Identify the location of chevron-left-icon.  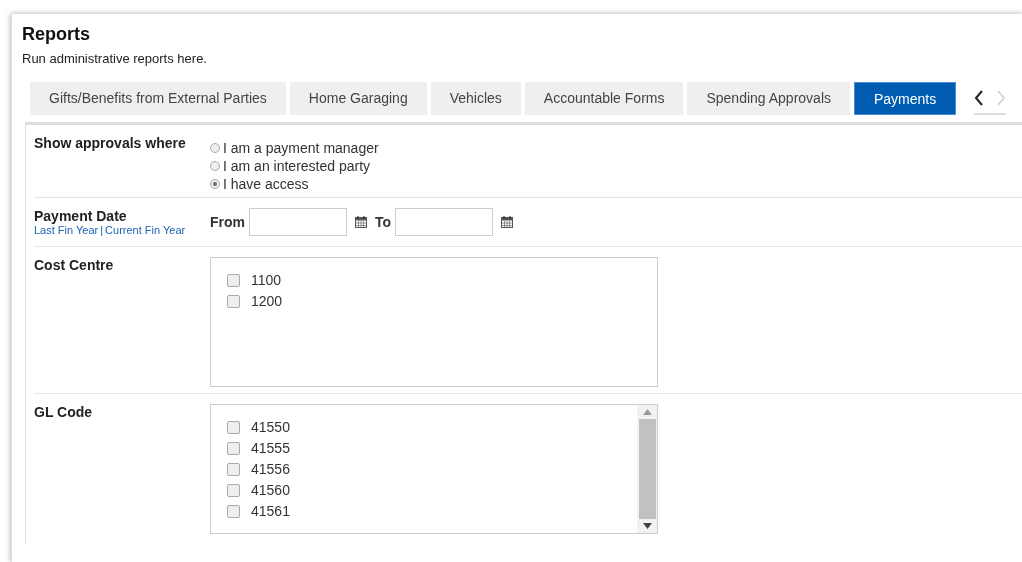
(979, 97).